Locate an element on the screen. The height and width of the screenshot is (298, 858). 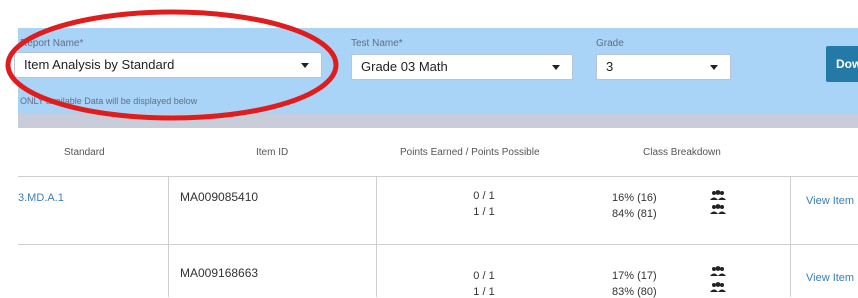
header-item-id: Item ID is located at coordinates (272, 152).